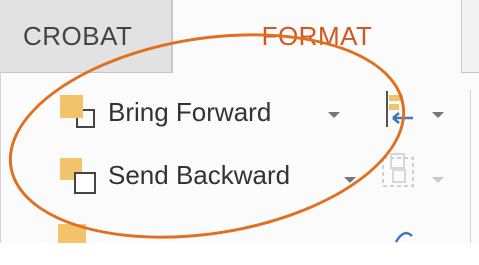 The height and width of the screenshot is (265, 479). What do you see at coordinates (78, 176) in the screenshot?
I see `send-backward-icon` at bounding box center [78, 176].